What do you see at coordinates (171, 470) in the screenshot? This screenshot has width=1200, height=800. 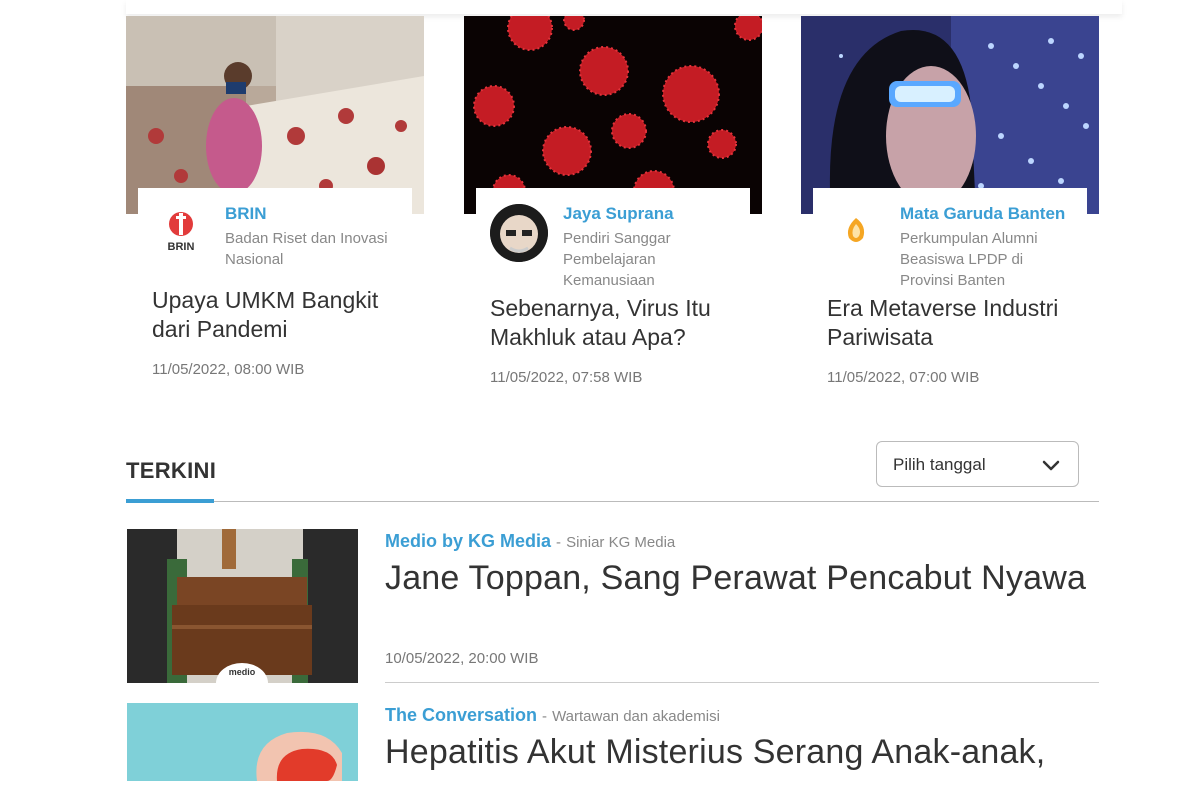 I see `section-title: TERKINI` at bounding box center [171, 470].